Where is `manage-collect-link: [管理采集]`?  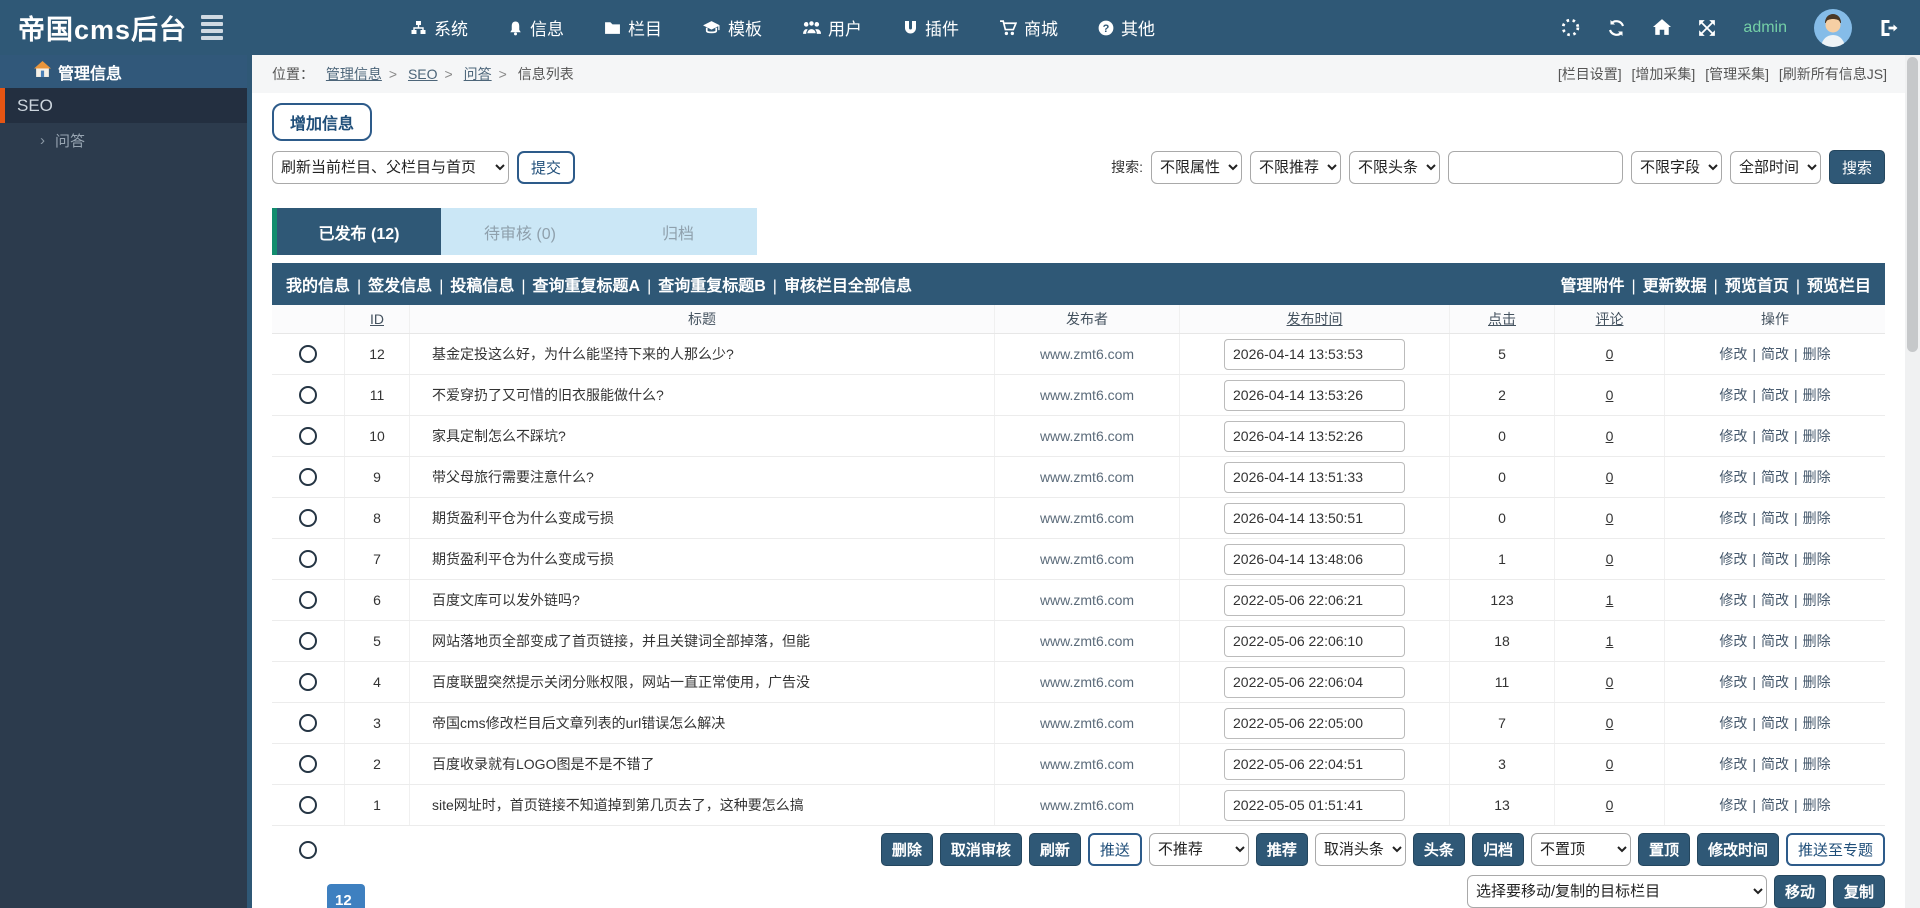
manage-collect-link: [管理采集] is located at coordinates (1737, 74).